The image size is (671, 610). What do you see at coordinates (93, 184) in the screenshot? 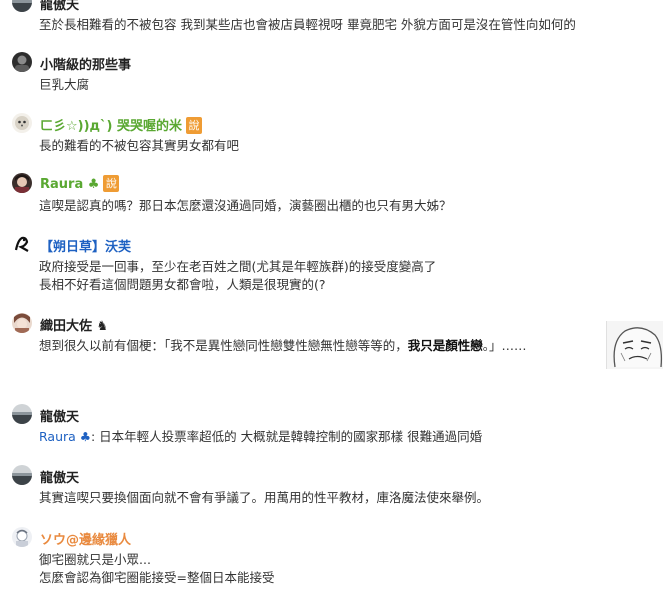
I see `clover-icon: ♣` at bounding box center [93, 184].